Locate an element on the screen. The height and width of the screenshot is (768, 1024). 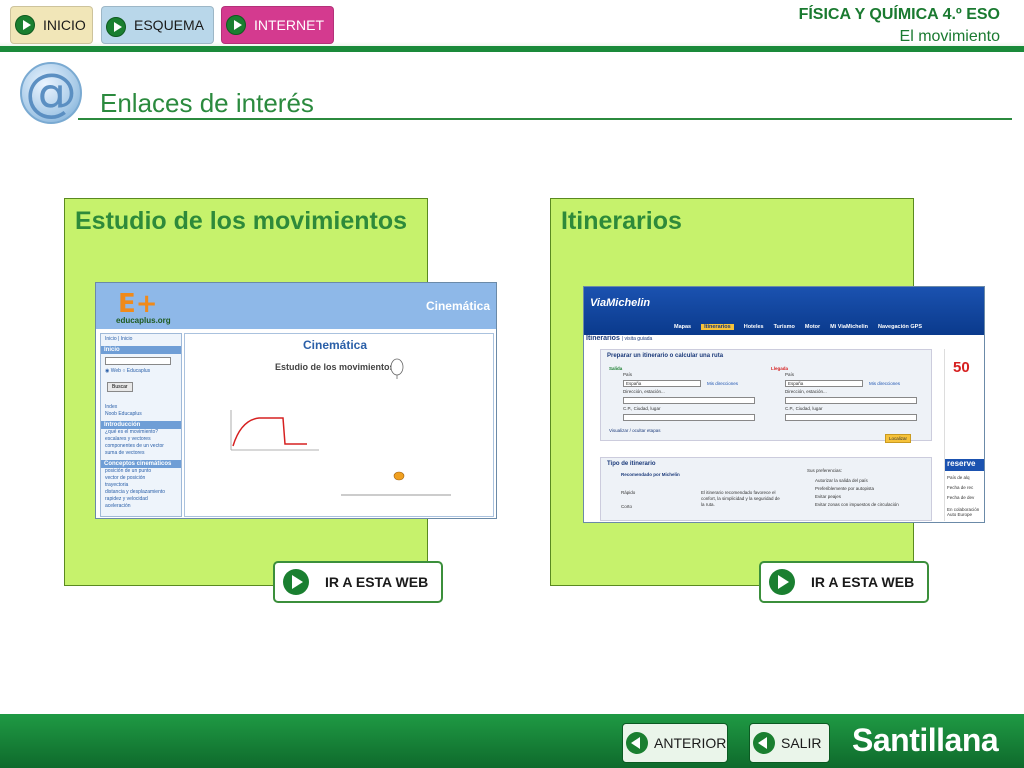
motion-graph-illustration is located at coordinates (340, 427).